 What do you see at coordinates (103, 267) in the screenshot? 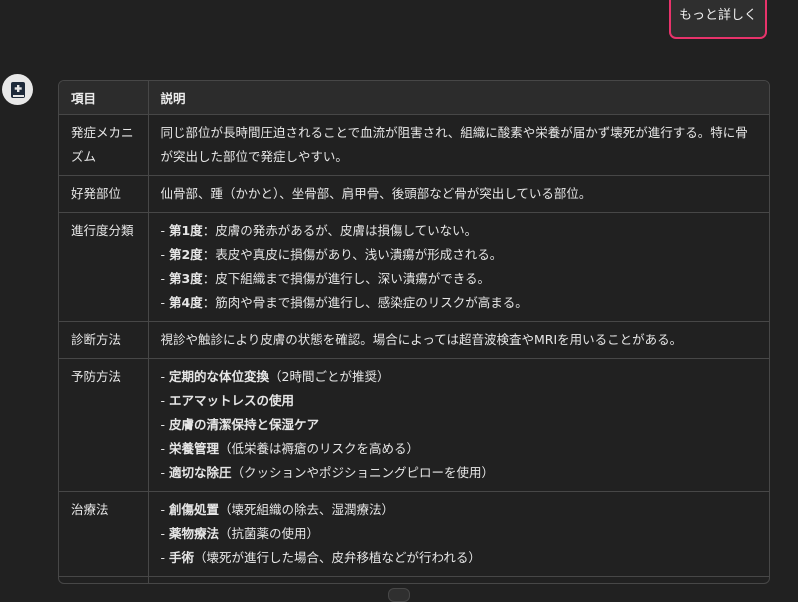
I see `row-item-cell: 進行度分類` at bounding box center [103, 267].